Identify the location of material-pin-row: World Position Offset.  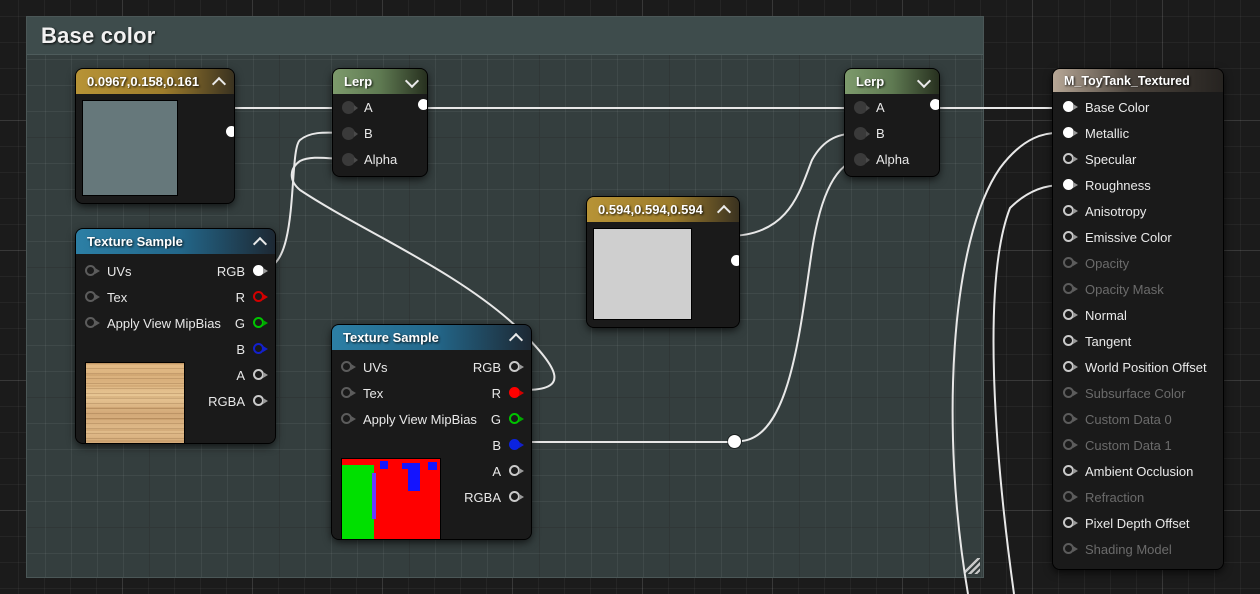
(1138, 367).